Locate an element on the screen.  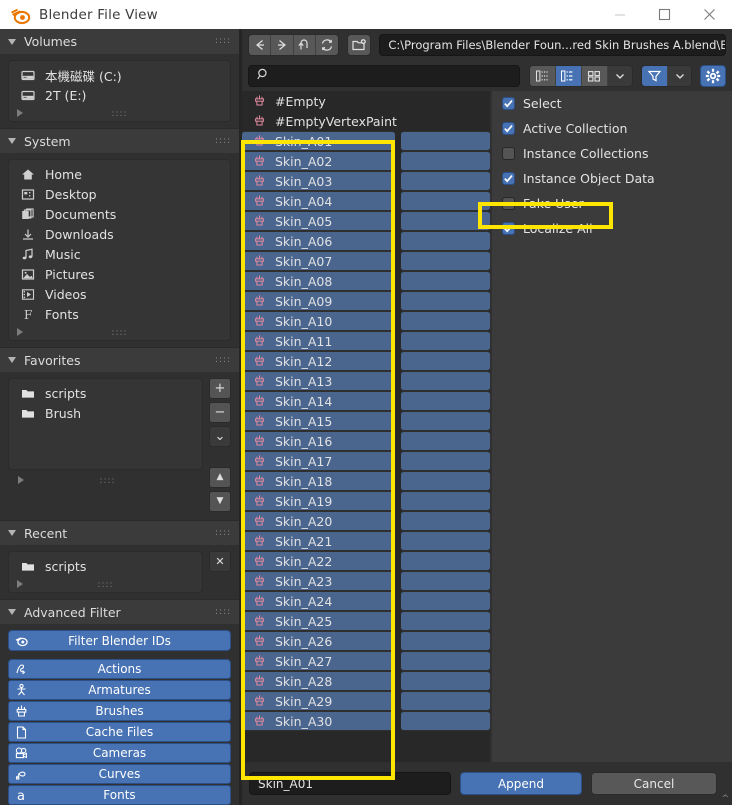
filter-options-chevron-down-icon is located at coordinates (679, 76).